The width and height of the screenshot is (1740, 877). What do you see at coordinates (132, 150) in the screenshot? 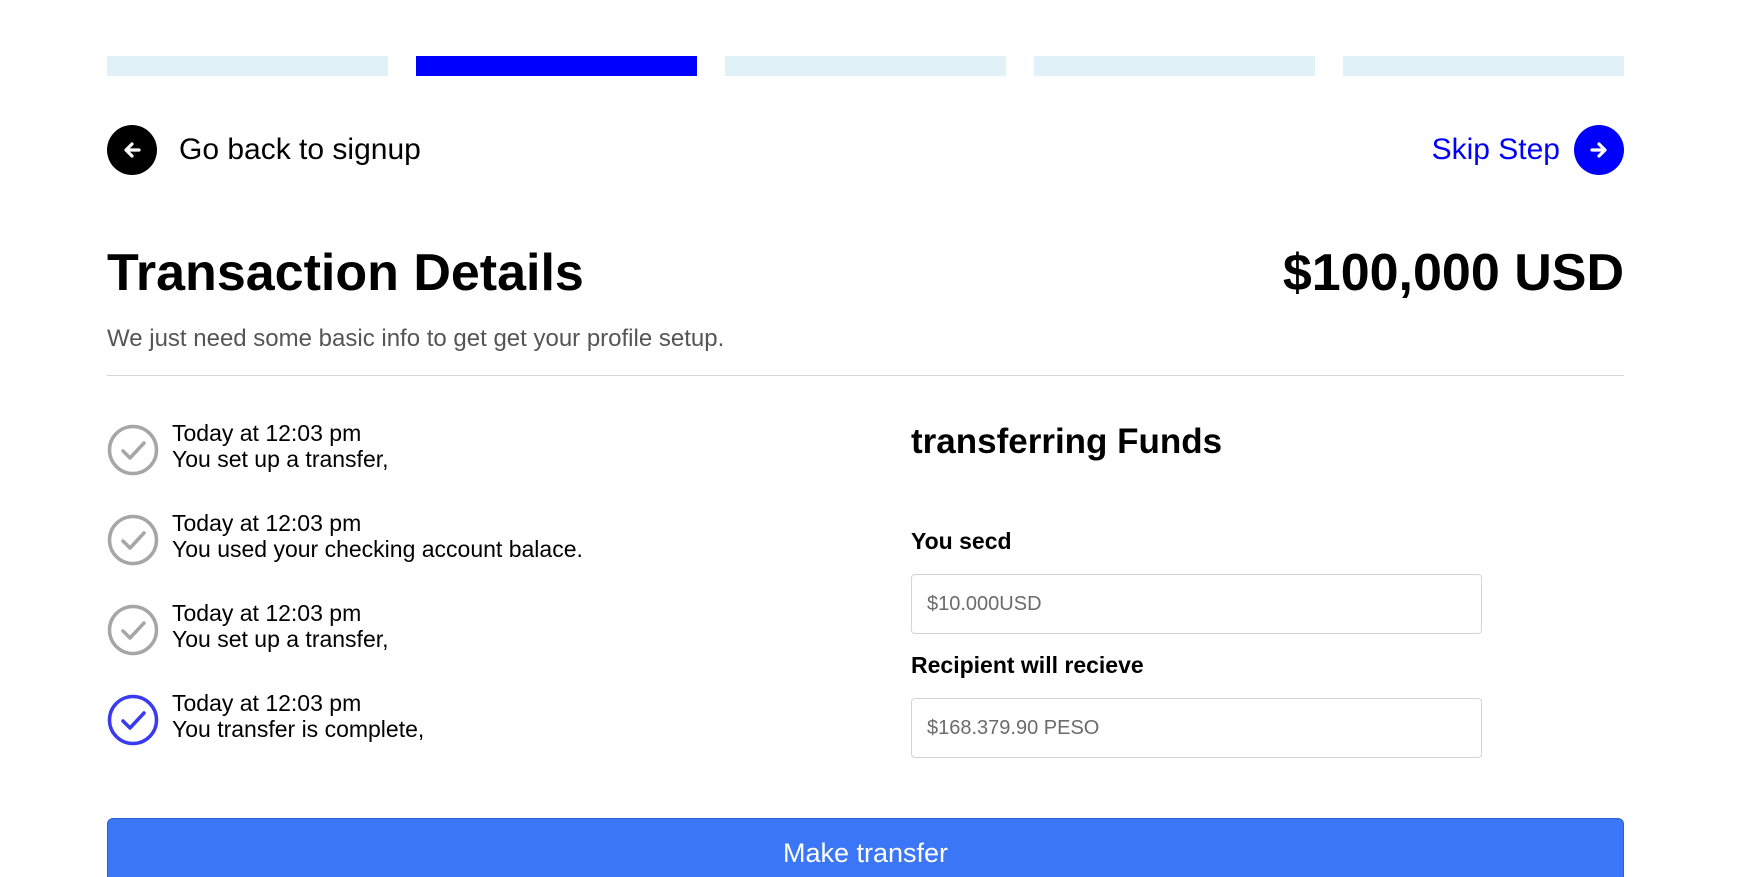
I see `arrow-left-icon` at bounding box center [132, 150].